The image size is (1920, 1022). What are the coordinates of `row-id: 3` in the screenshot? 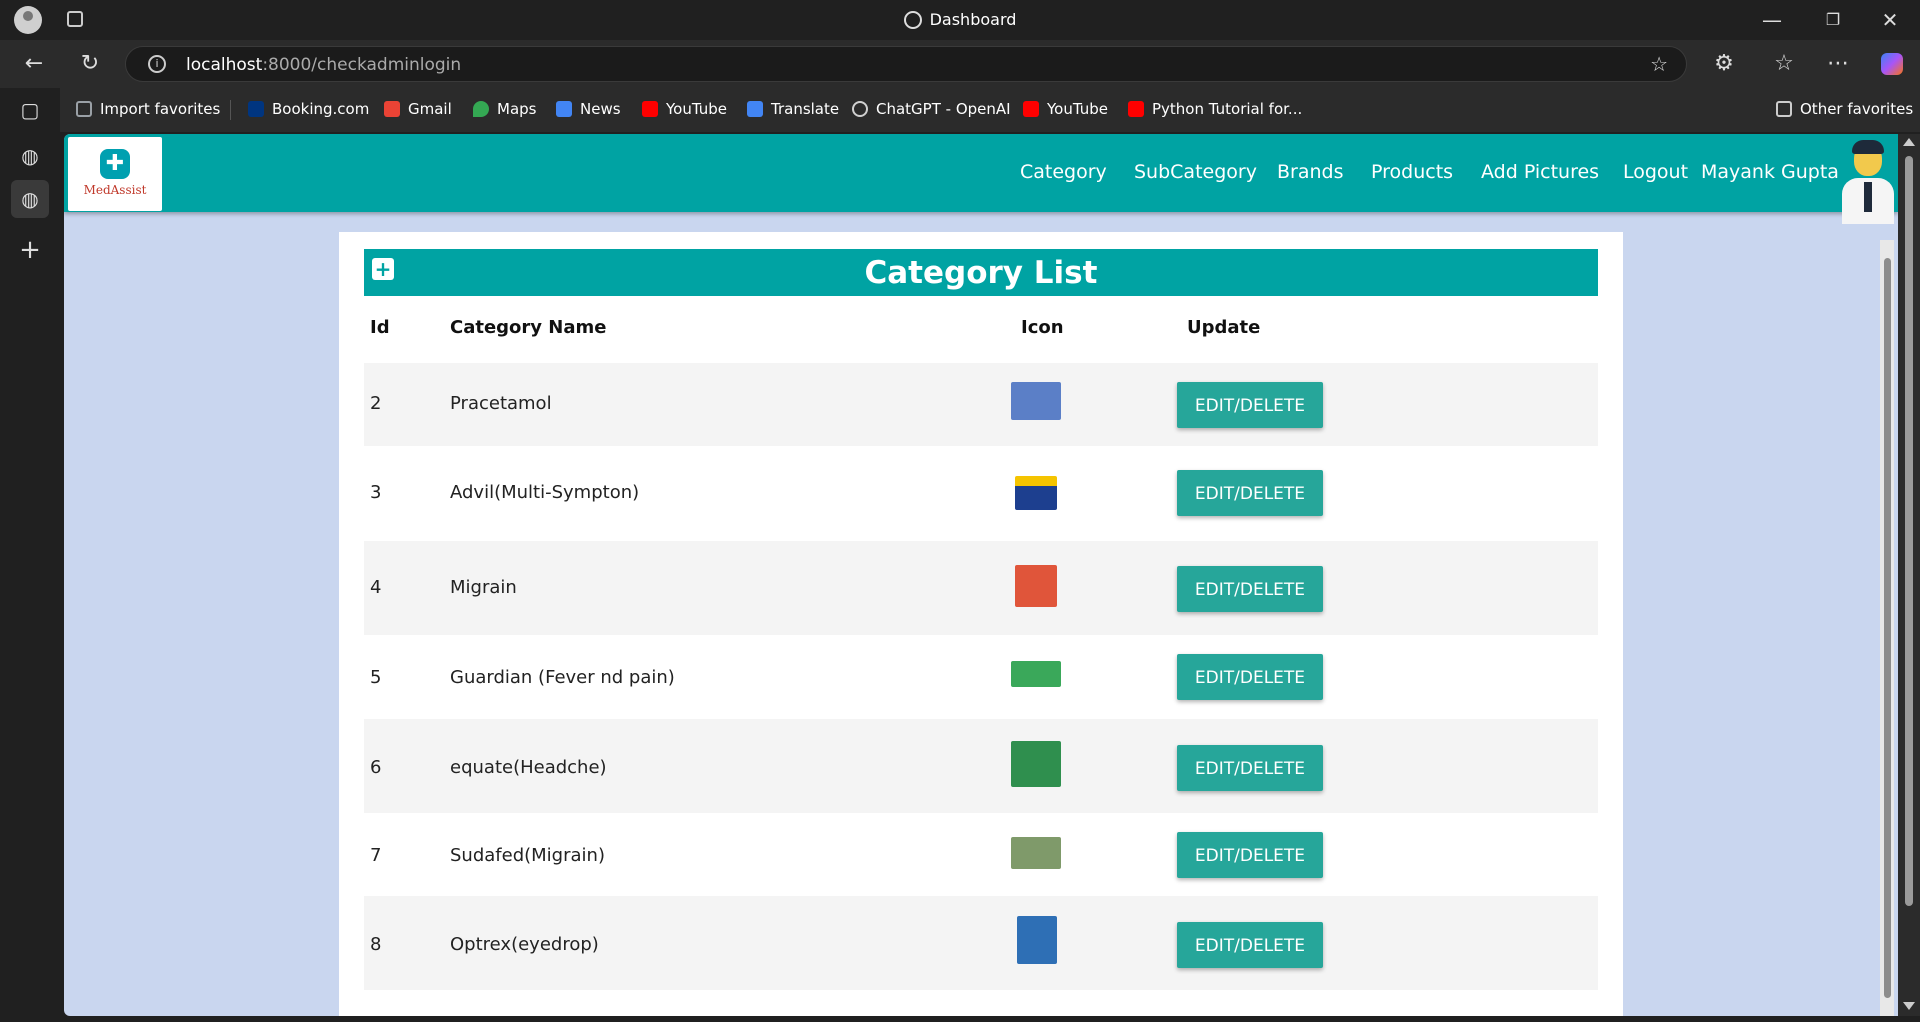 It's located at (376, 492).